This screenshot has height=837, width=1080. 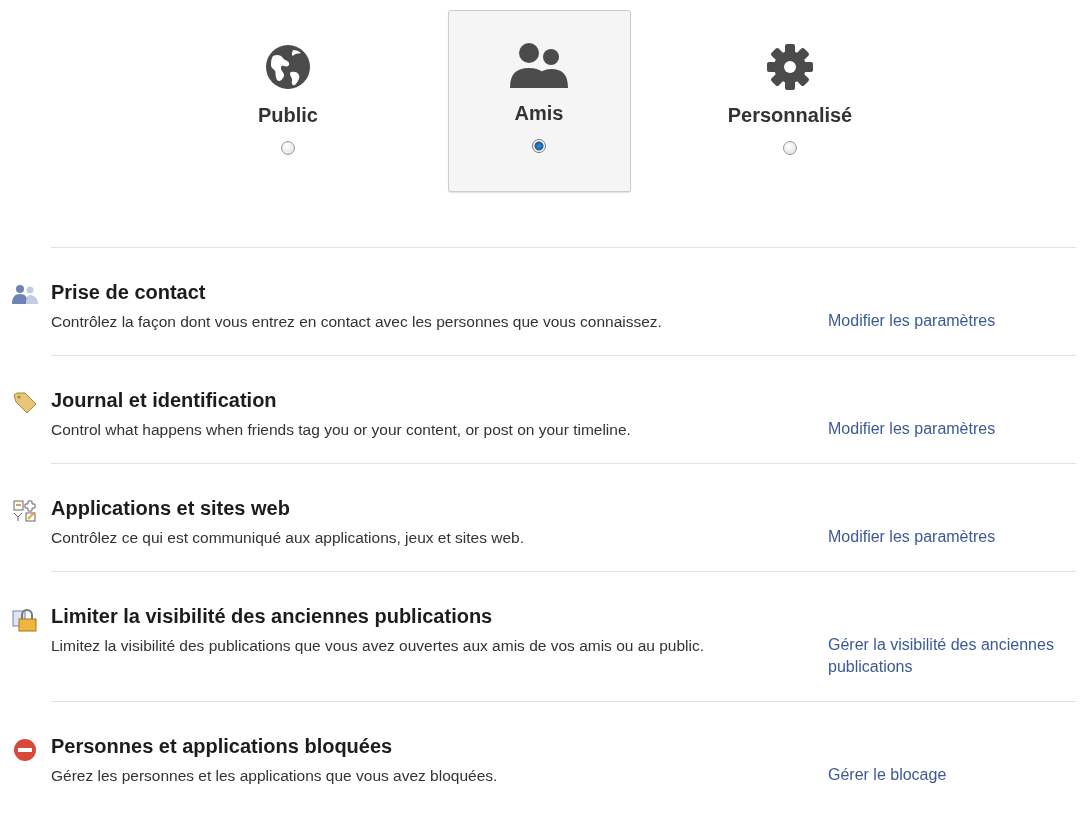 I want to click on option-label: Amis, so click(x=539, y=113).